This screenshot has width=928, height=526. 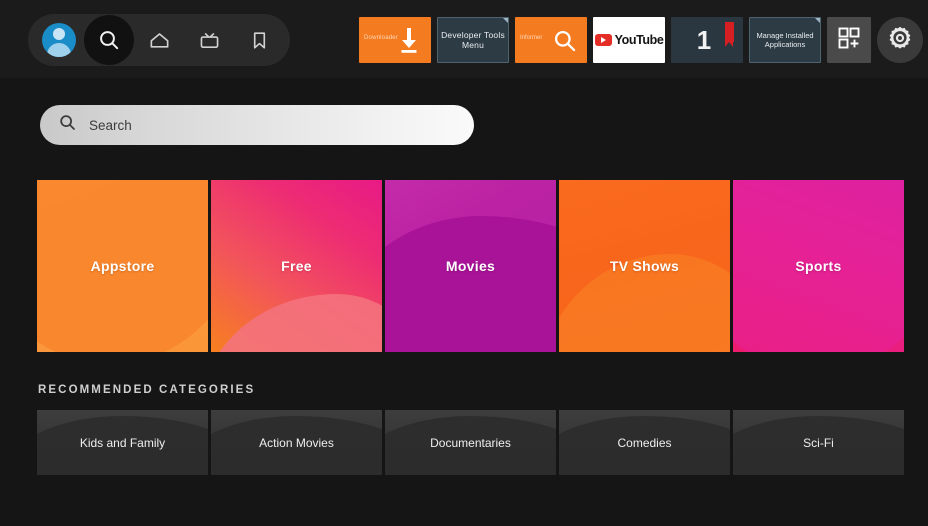 I want to click on recommended-card-documentaries: Documentaries, so click(x=470, y=442).